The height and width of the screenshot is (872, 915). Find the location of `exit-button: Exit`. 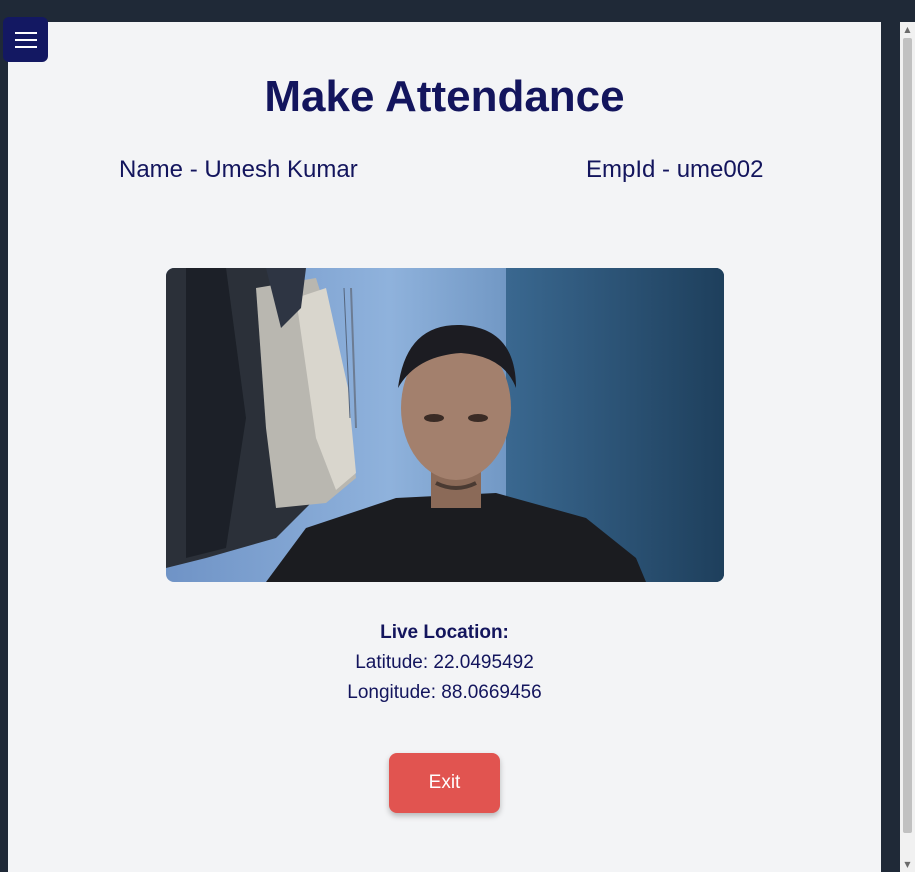

exit-button: Exit is located at coordinates (444, 783).